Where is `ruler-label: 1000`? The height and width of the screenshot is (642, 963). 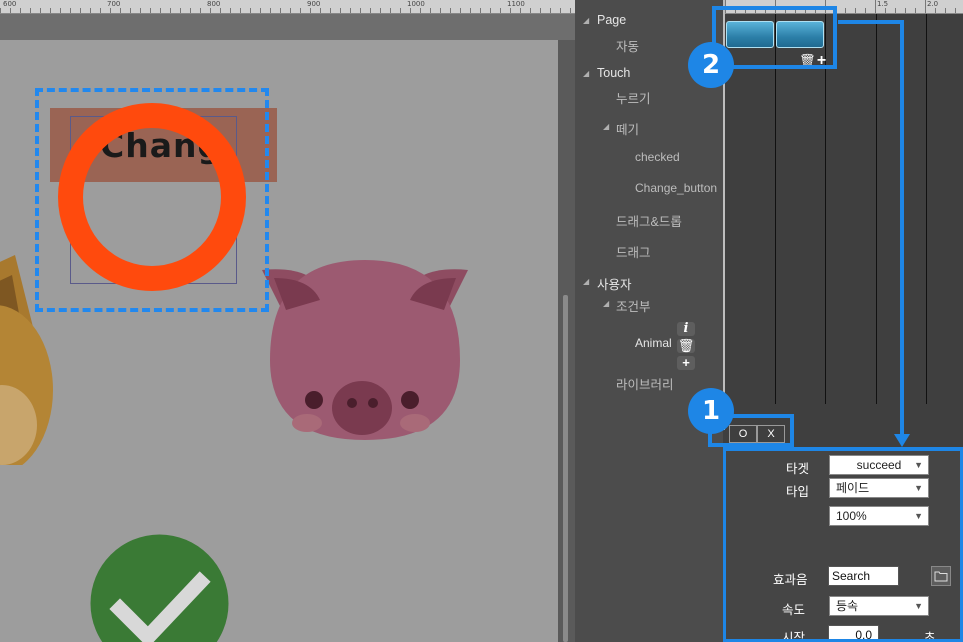
ruler-label: 1000 is located at coordinates (416, 4).